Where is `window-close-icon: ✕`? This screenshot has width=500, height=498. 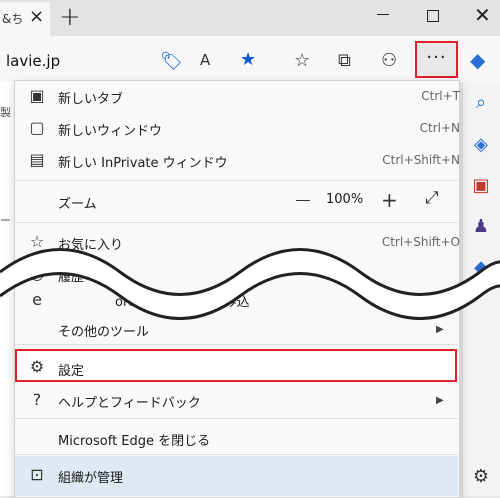 window-close-icon: ✕ is located at coordinates (482, 15).